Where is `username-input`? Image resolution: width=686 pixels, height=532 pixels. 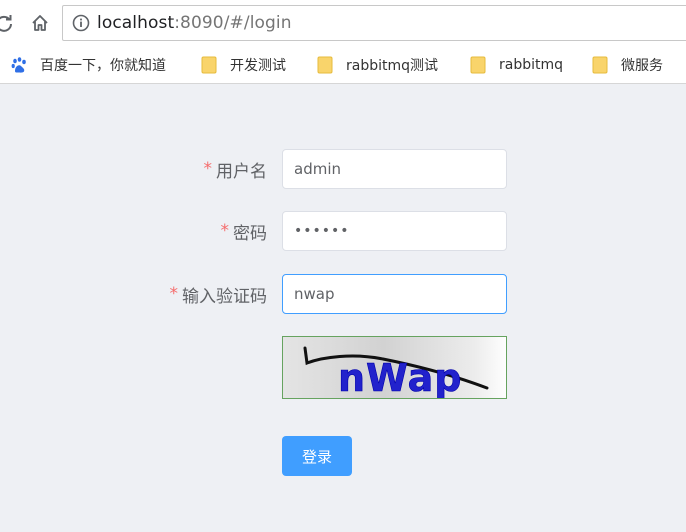 username-input is located at coordinates (394, 169).